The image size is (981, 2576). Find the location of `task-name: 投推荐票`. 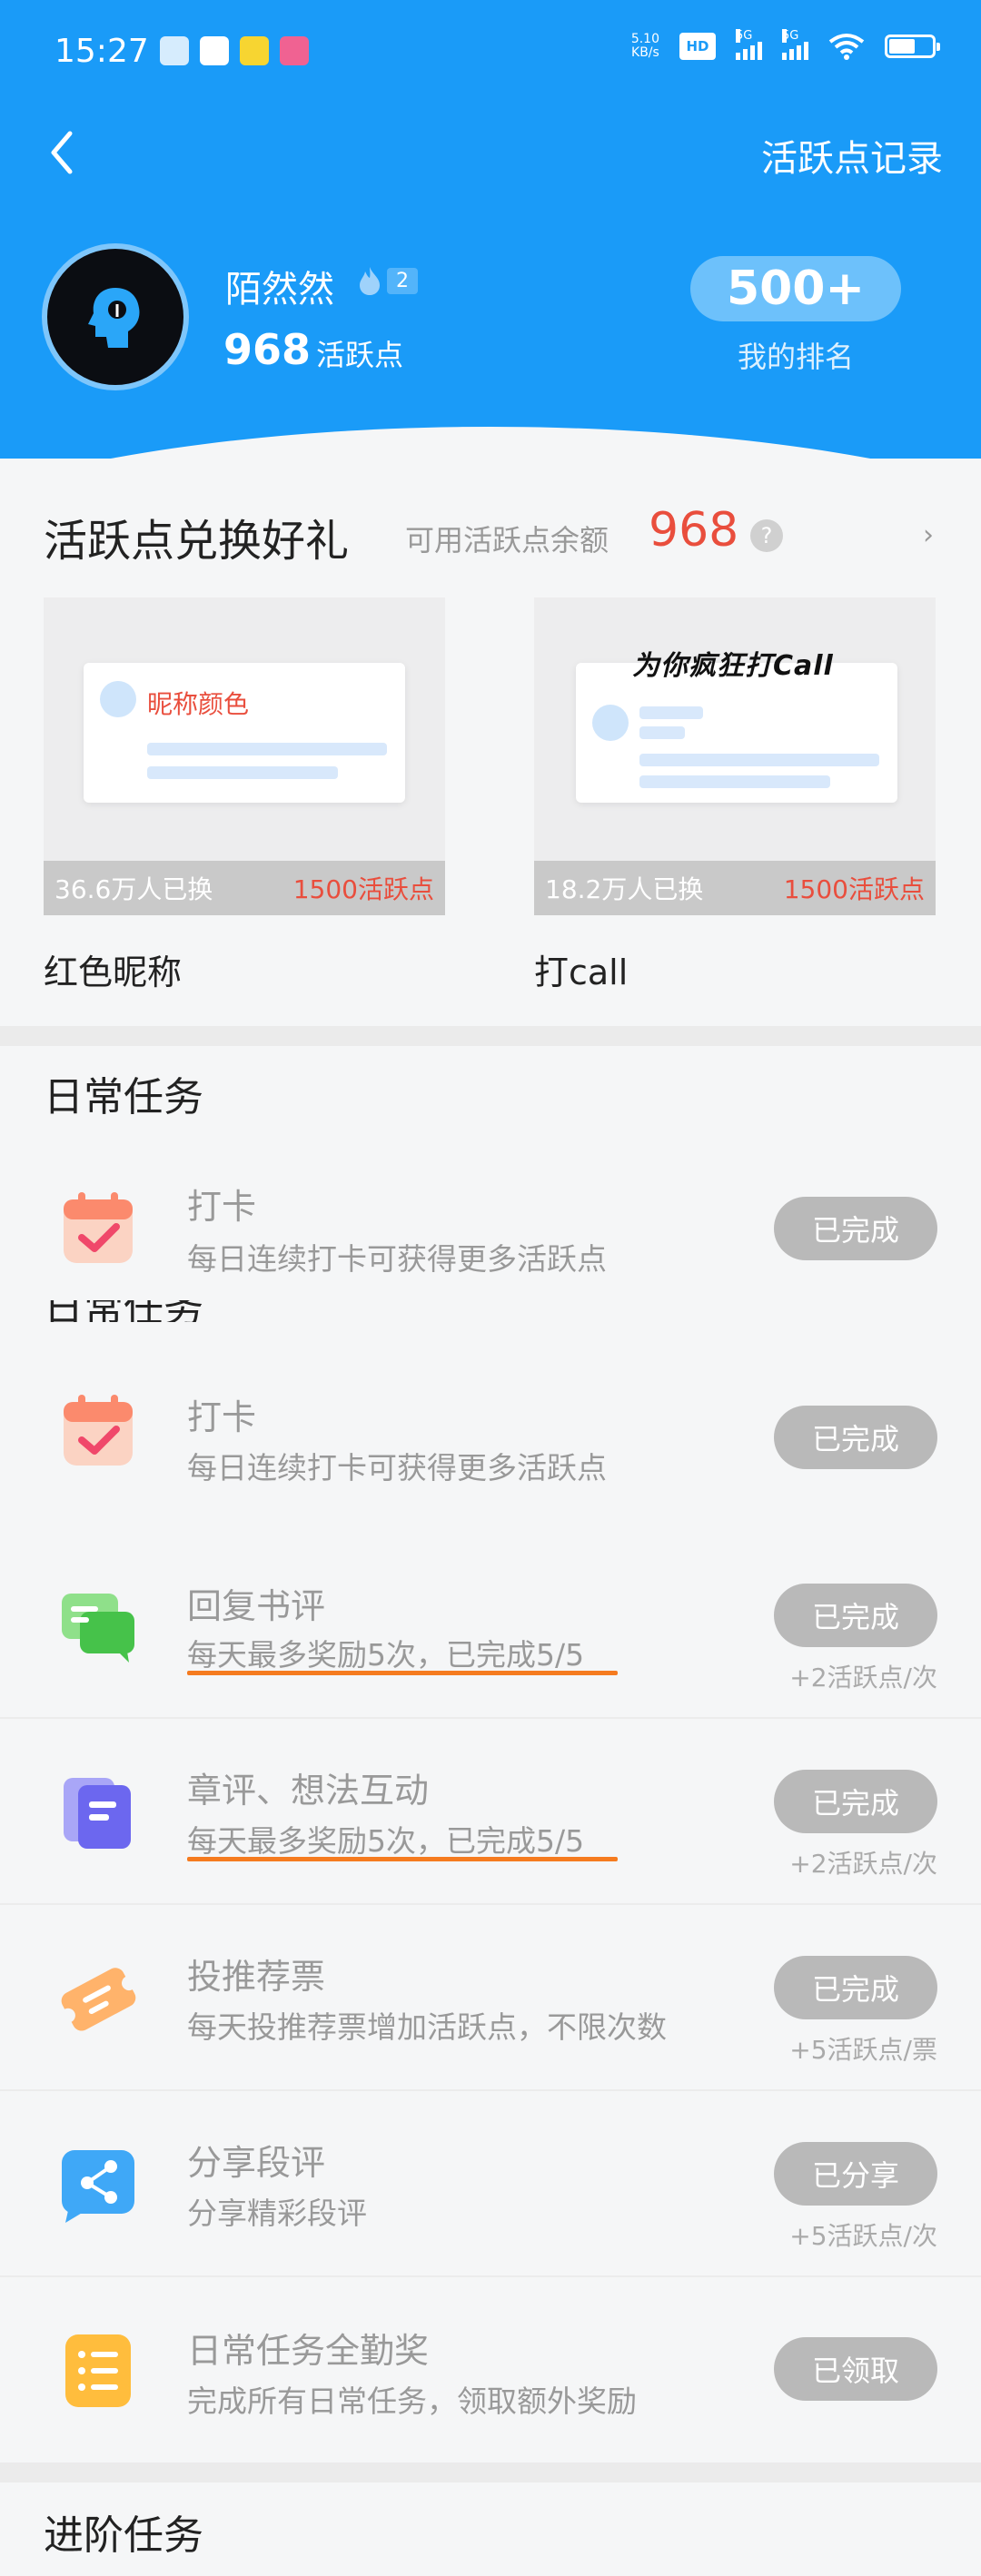

task-name: 投推荐票 is located at coordinates (256, 1977).